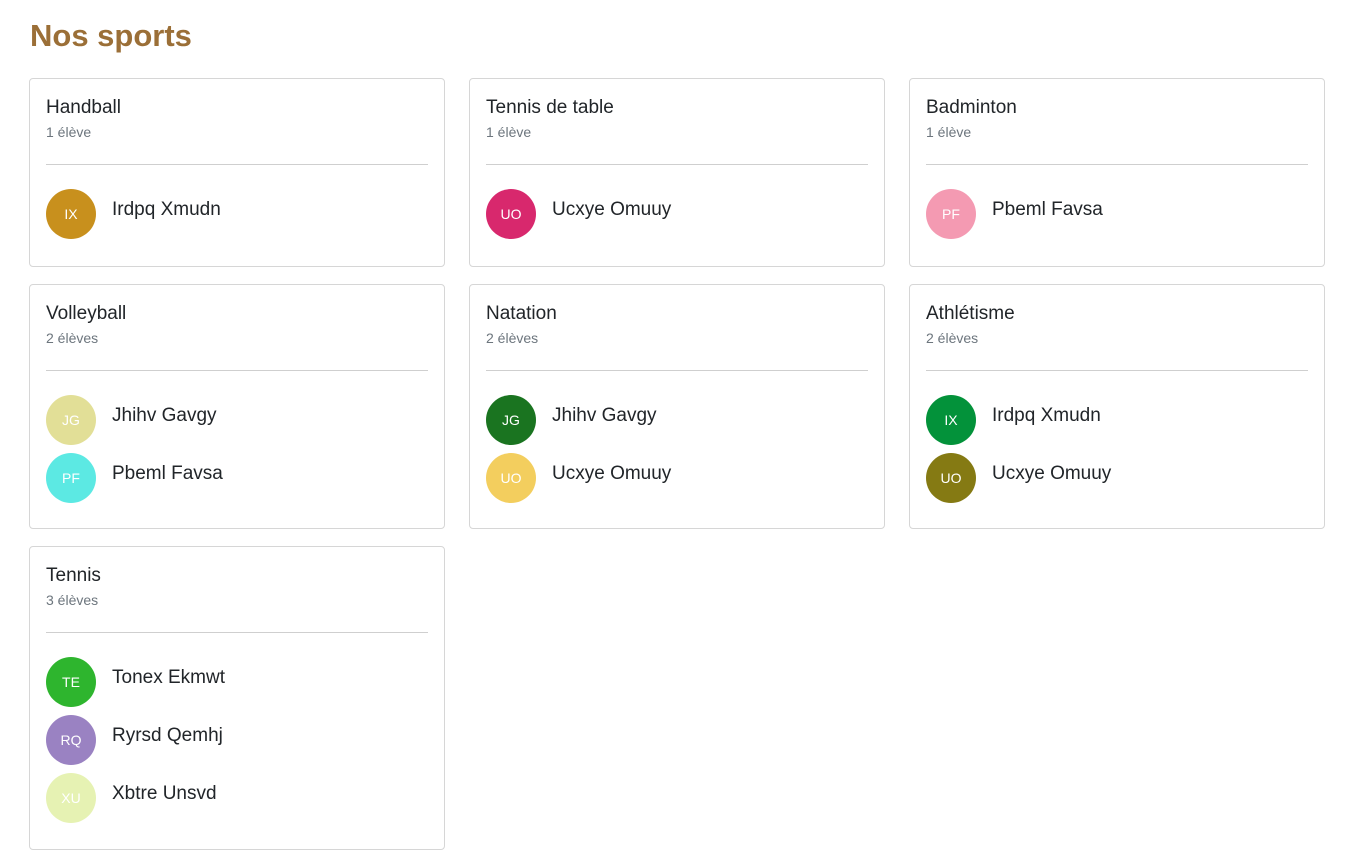 Image resolution: width=1352 pixels, height=859 pixels. What do you see at coordinates (550, 107) in the screenshot?
I see `sport-name: Tennis de table` at bounding box center [550, 107].